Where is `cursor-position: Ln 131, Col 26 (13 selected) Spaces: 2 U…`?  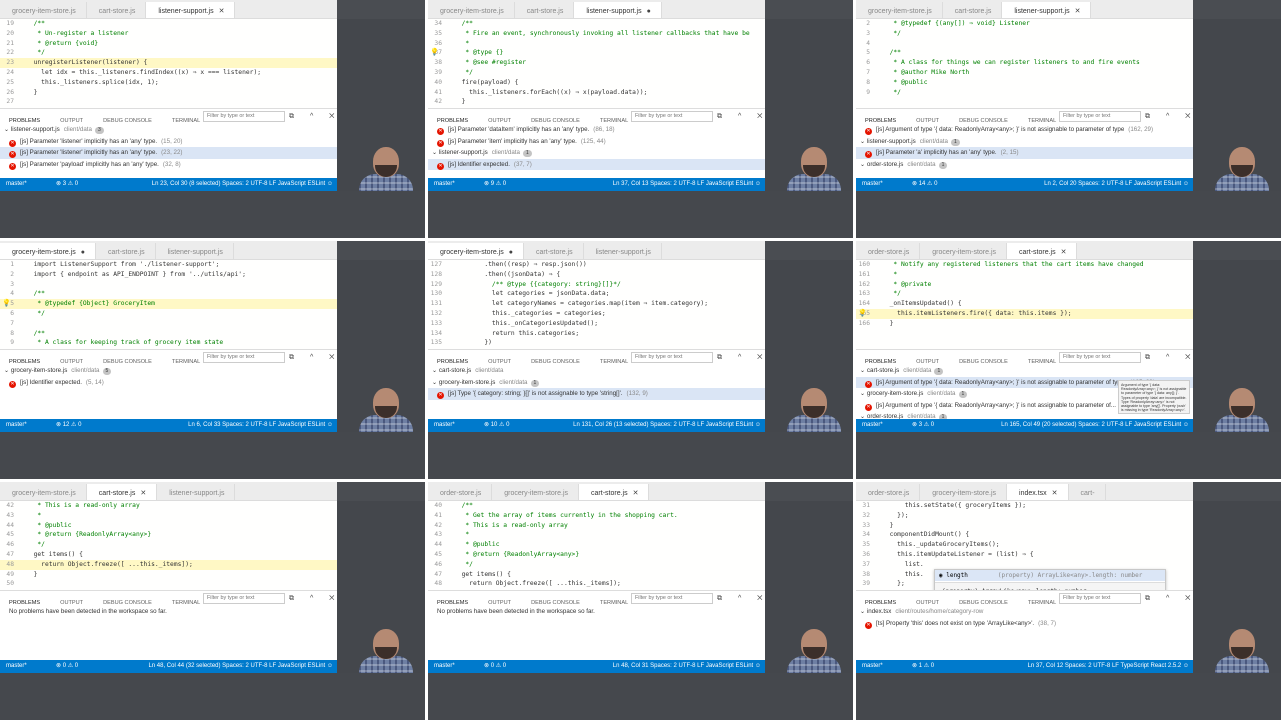 cursor-position: Ln 131, Col 26 (13 selected) Spaces: 2 U… is located at coordinates (667, 425).